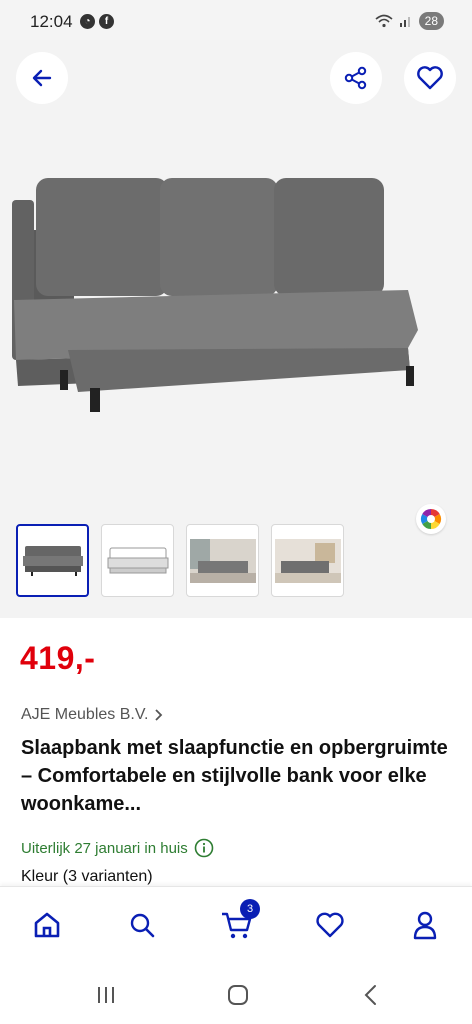 The image size is (472, 1024). I want to click on share-button, so click(356, 78).